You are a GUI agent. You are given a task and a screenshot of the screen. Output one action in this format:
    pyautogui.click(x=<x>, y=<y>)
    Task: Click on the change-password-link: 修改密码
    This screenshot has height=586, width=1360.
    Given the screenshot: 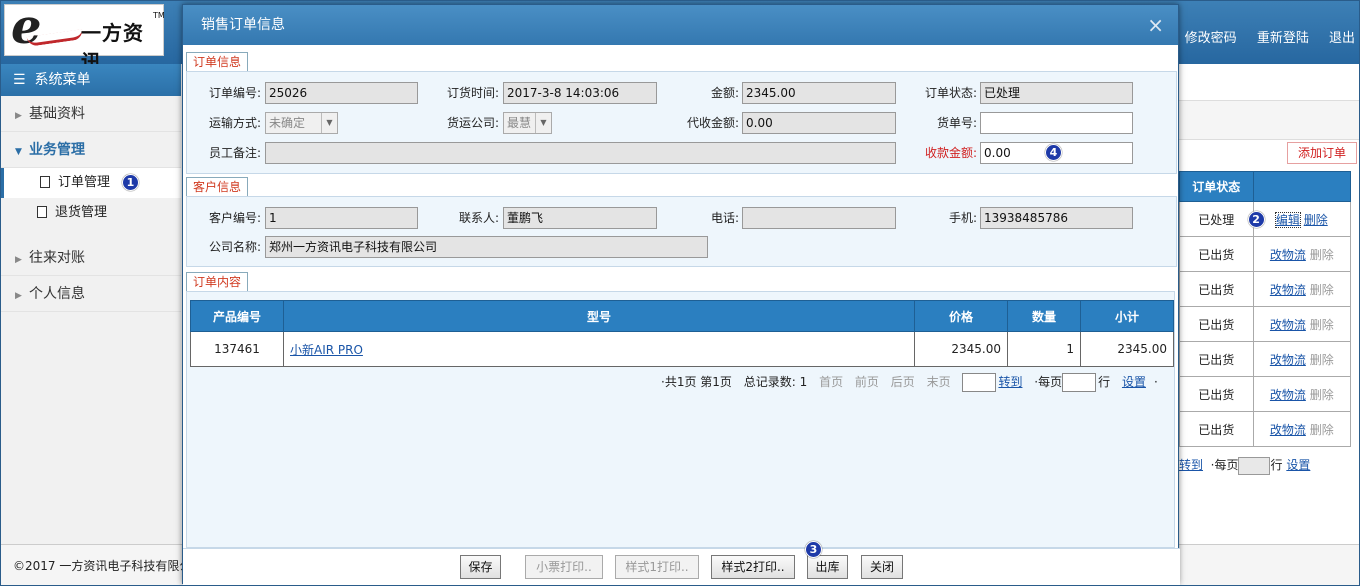 What is the action you would take?
    pyautogui.click(x=1211, y=38)
    